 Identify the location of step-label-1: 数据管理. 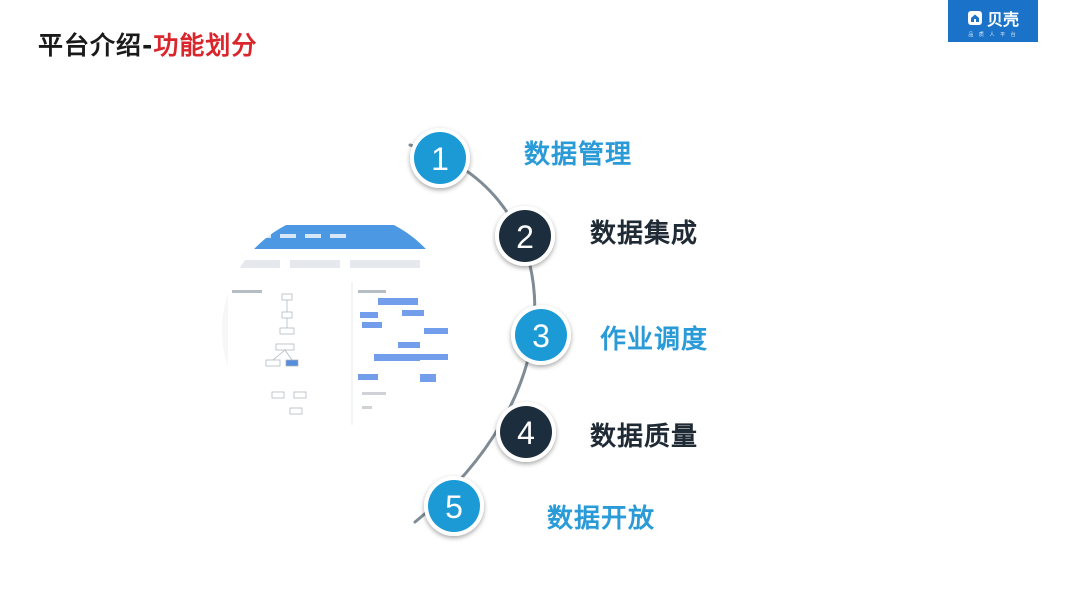
(578, 155).